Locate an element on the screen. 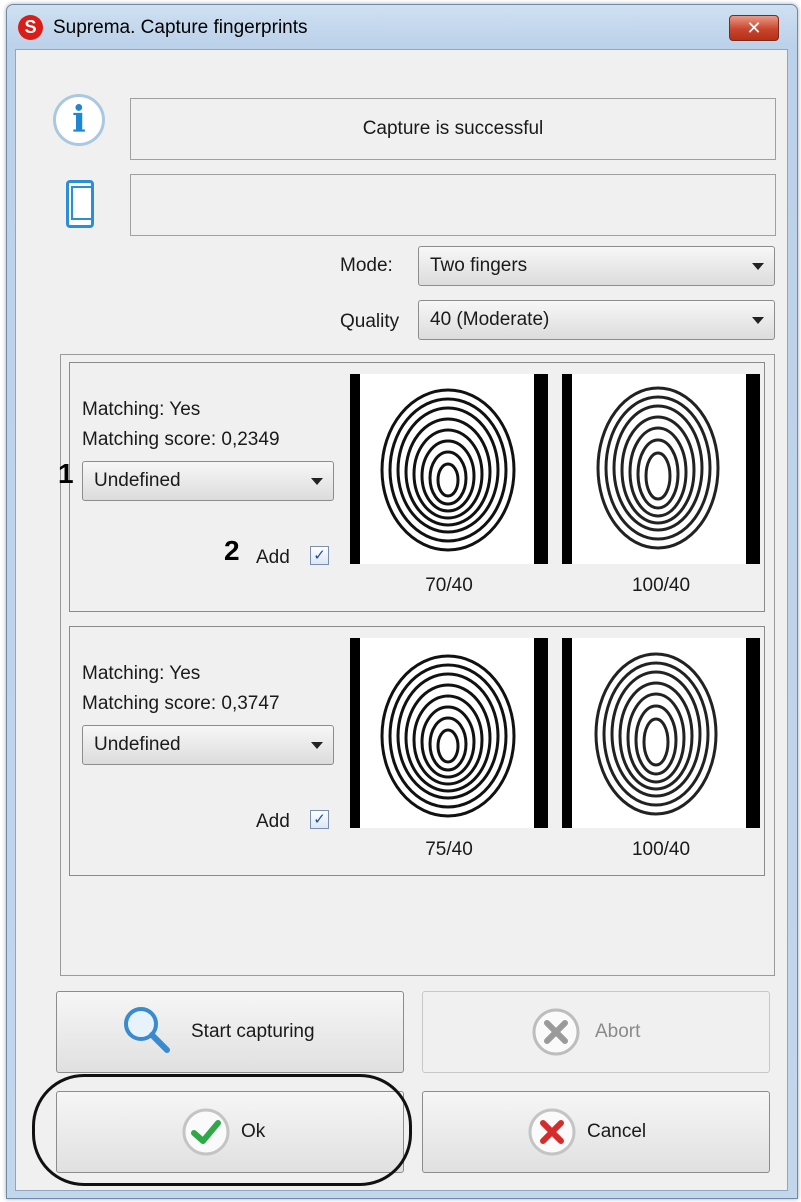 The image size is (801, 1202). mode-label: Mode: is located at coordinates (366, 265).